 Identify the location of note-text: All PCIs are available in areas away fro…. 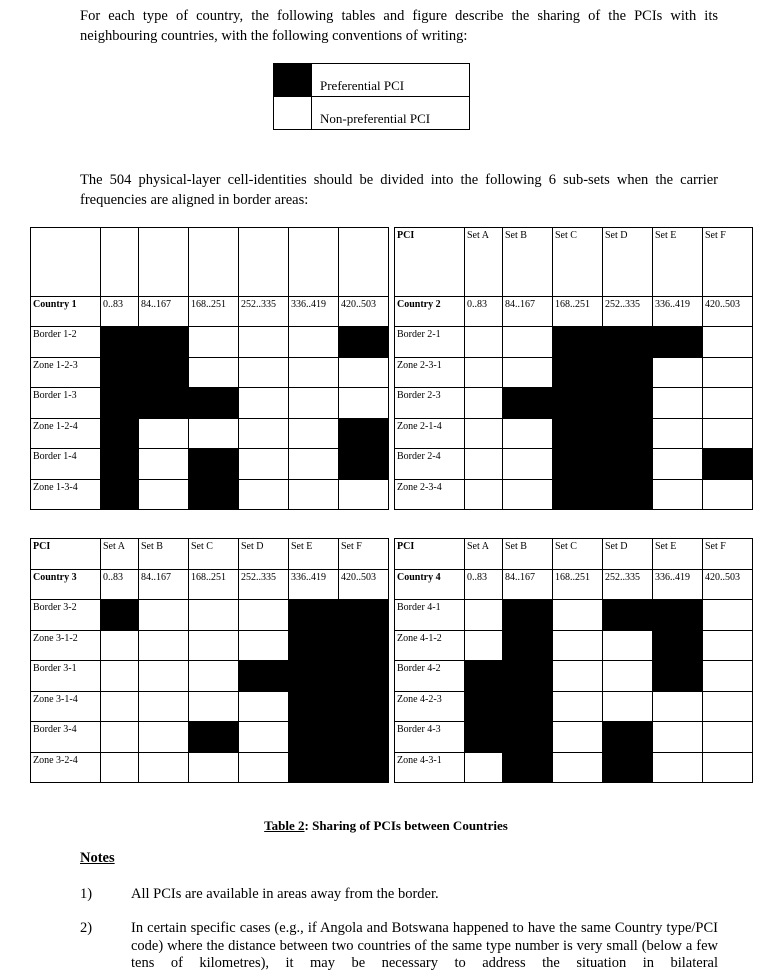
(285, 894).